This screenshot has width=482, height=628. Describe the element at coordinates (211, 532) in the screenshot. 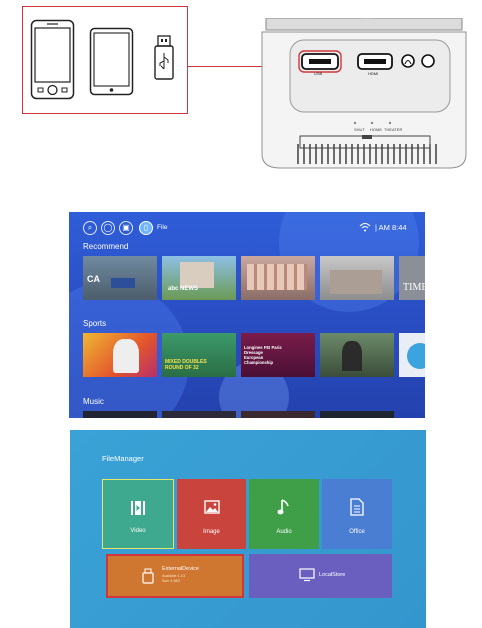

I see `image-label: Image` at that location.